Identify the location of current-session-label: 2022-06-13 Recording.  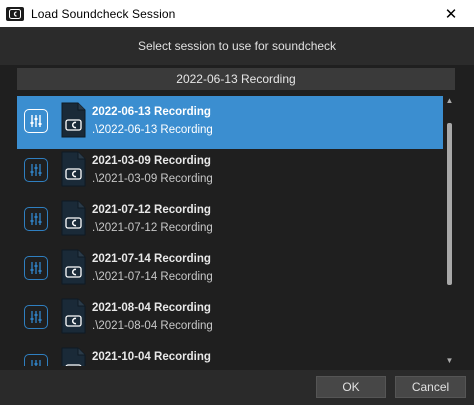
(236, 79).